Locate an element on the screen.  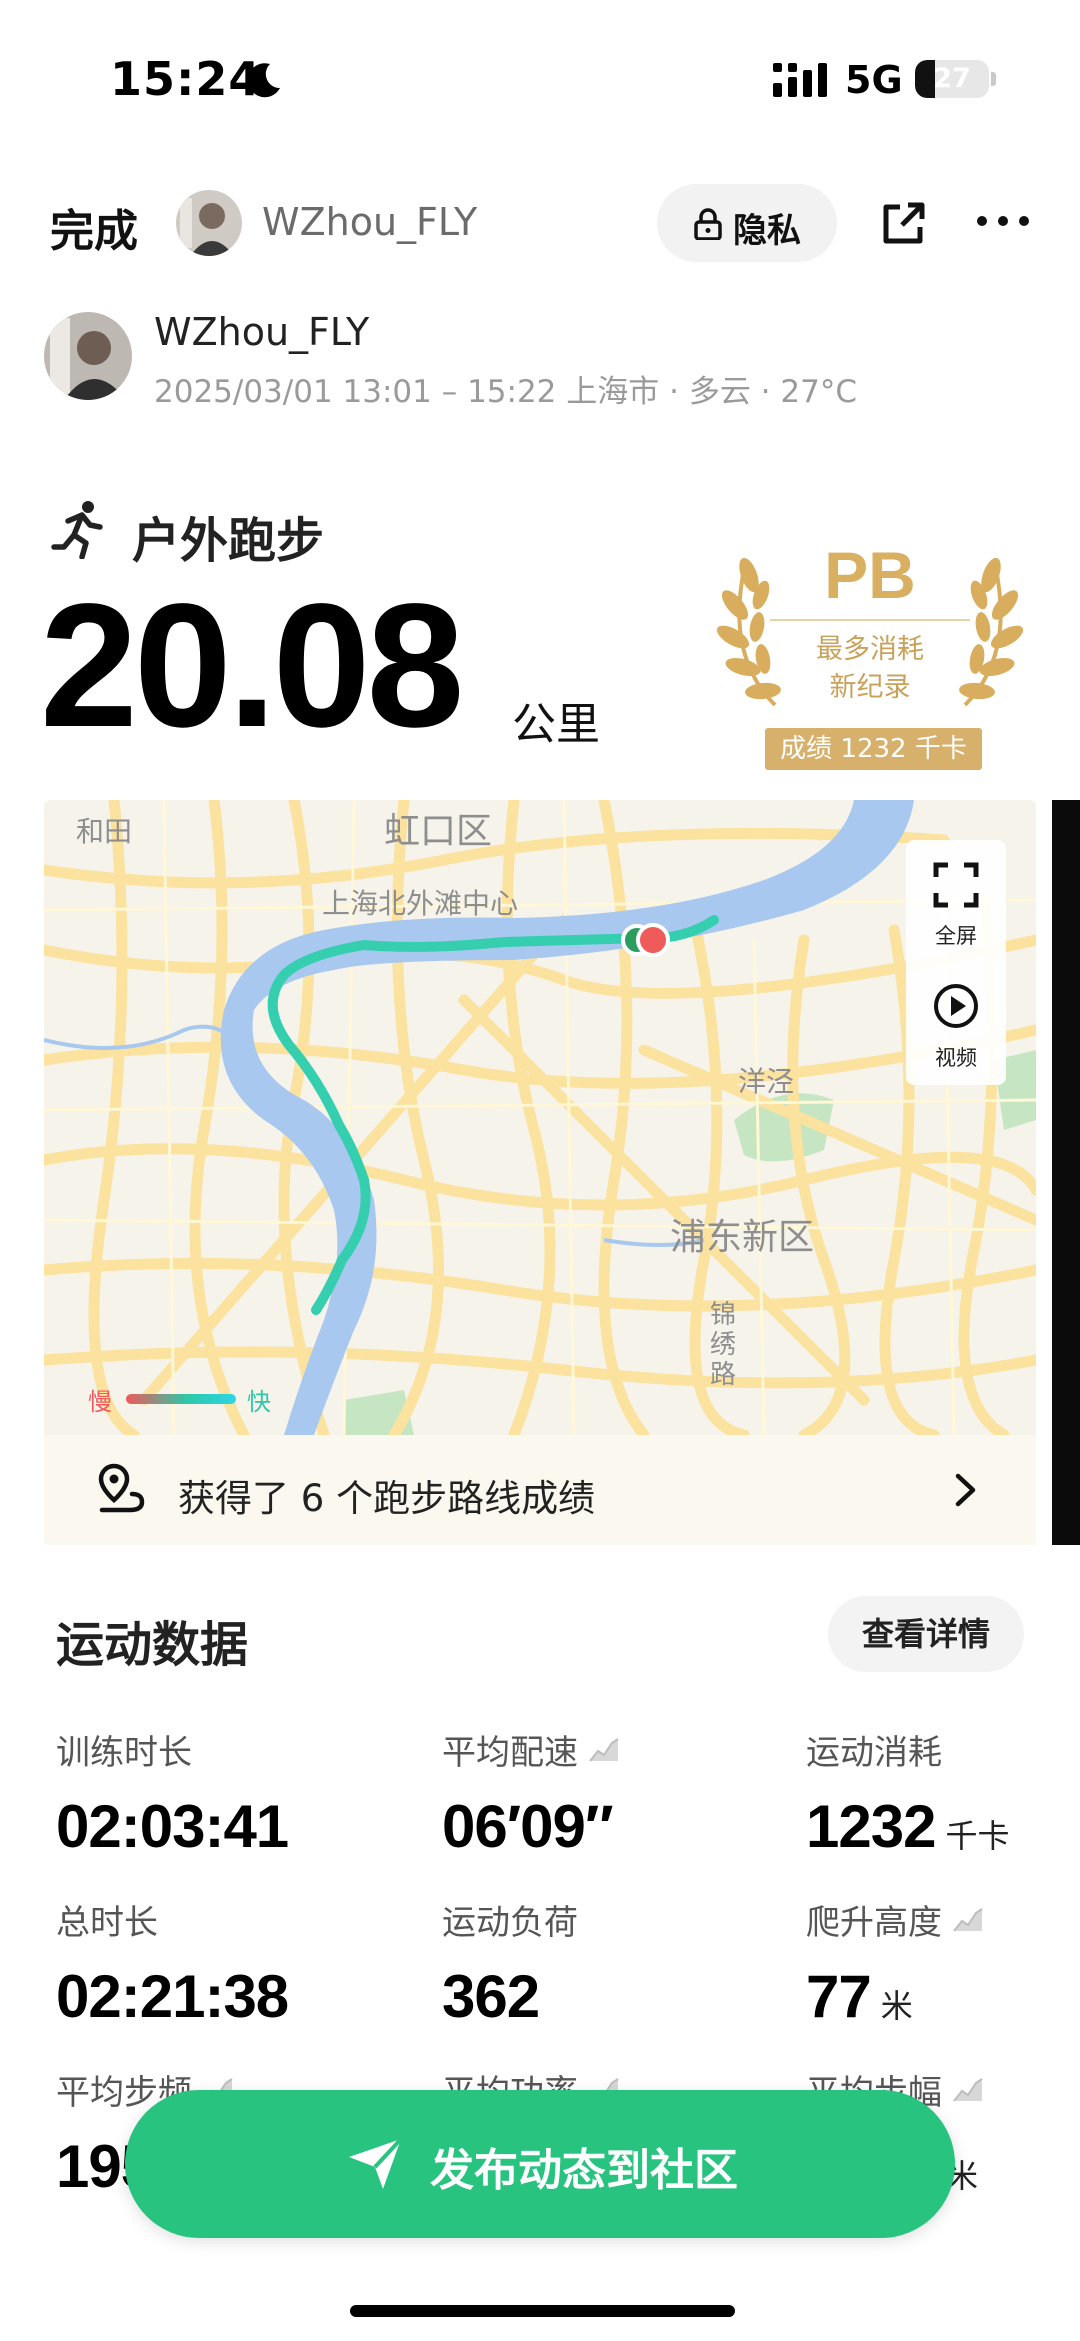
distance-value: 20.08 is located at coordinates (252, 666).